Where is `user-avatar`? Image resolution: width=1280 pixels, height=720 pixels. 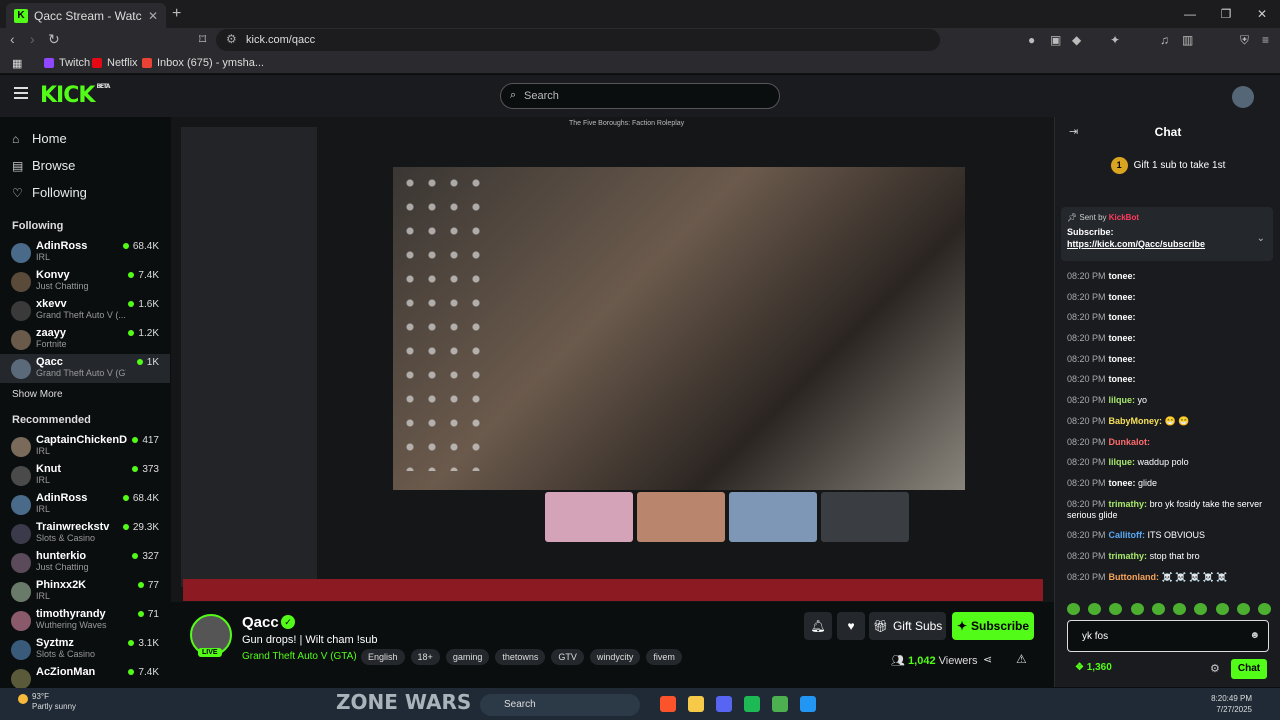
user-avatar is located at coordinates (1243, 97).